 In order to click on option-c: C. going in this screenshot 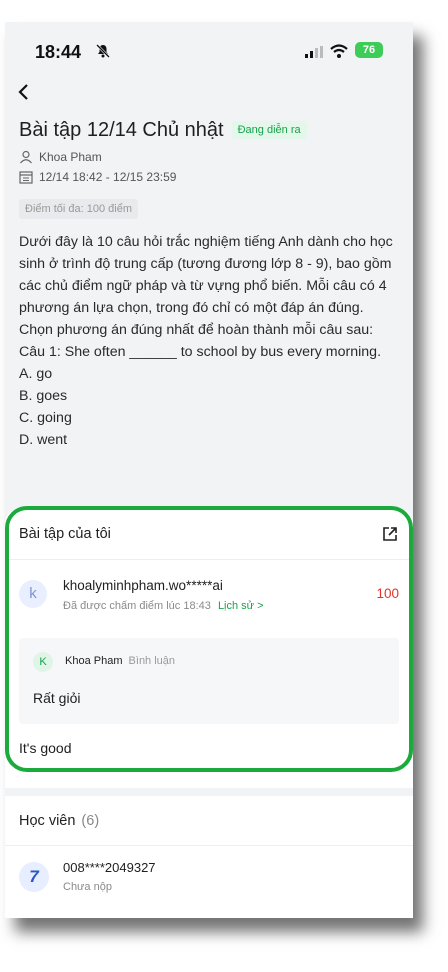, I will do `click(45, 418)`.